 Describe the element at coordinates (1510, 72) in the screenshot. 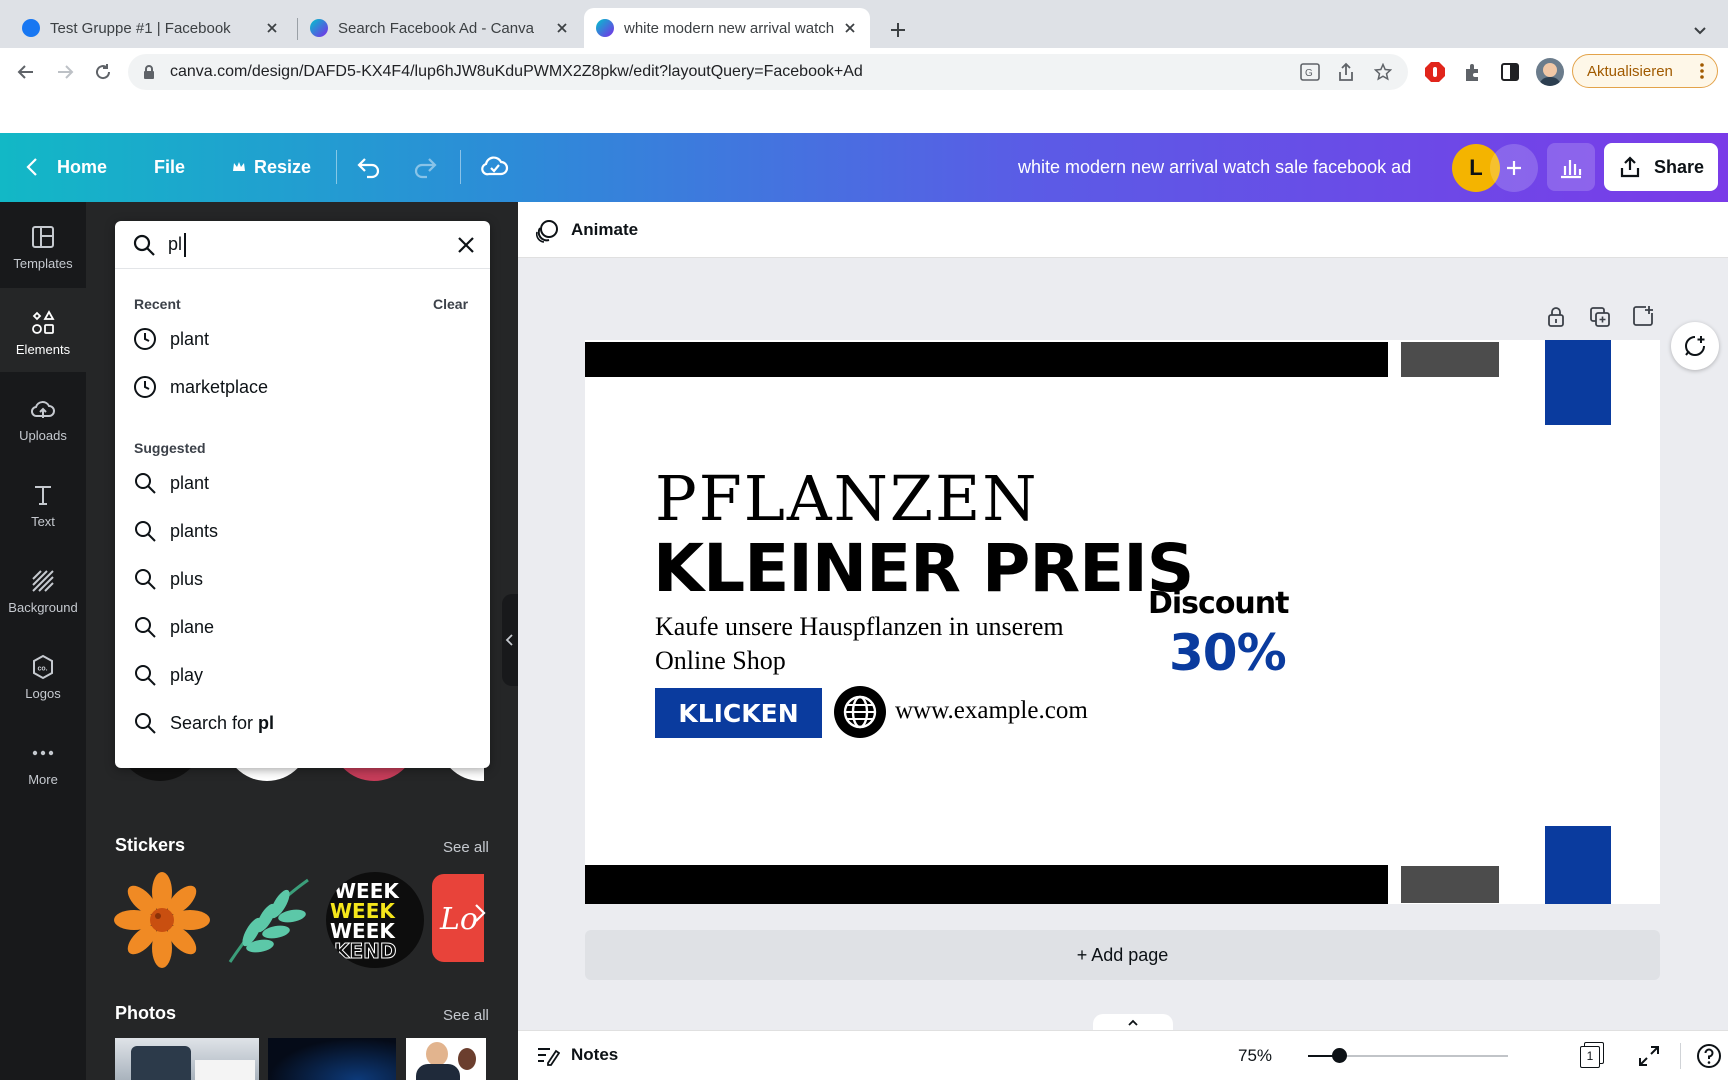

I see `side-panel-icon` at that location.